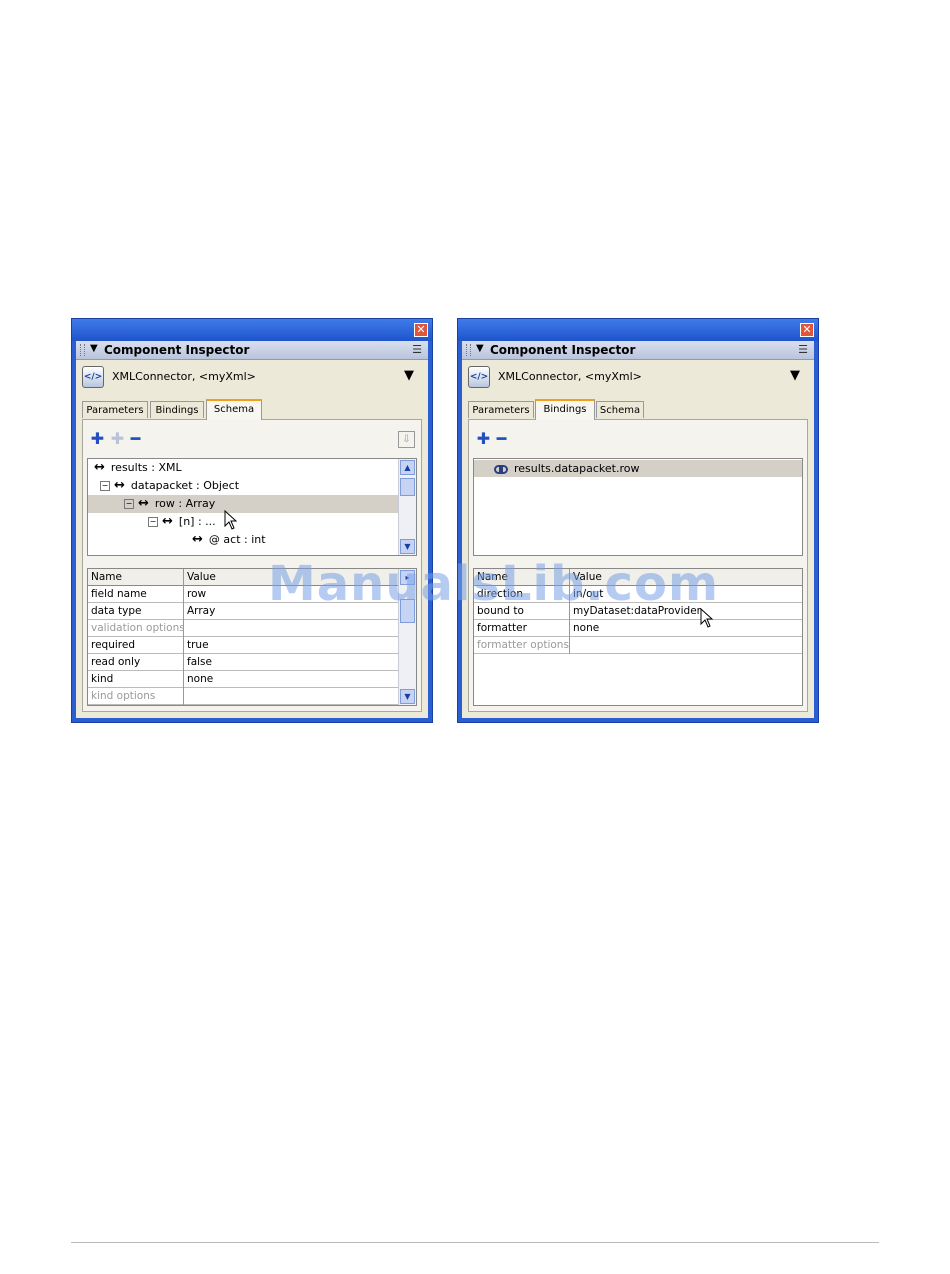  What do you see at coordinates (185, 485) in the screenshot?
I see `tree-item-label: datapacket : Object` at bounding box center [185, 485].